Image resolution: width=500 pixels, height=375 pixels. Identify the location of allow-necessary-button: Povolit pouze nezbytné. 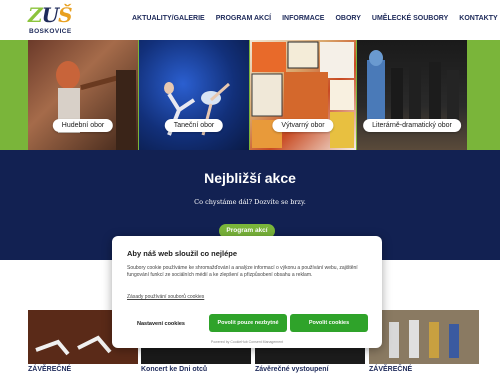
(248, 323).